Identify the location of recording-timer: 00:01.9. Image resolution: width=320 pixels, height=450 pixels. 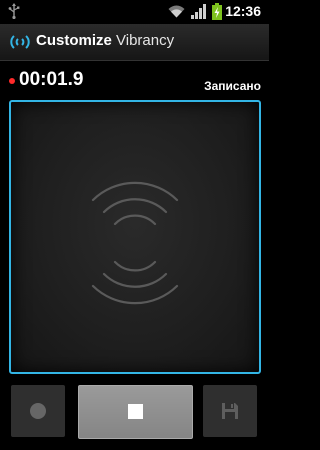
(51, 79).